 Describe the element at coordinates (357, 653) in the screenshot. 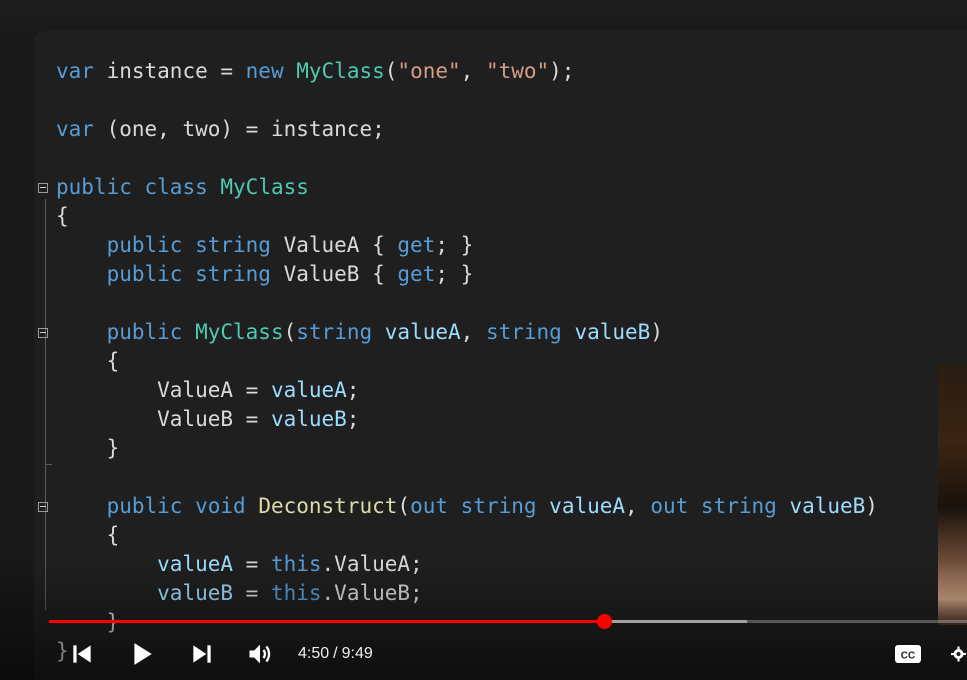

I see `duration: 9:49` at that location.